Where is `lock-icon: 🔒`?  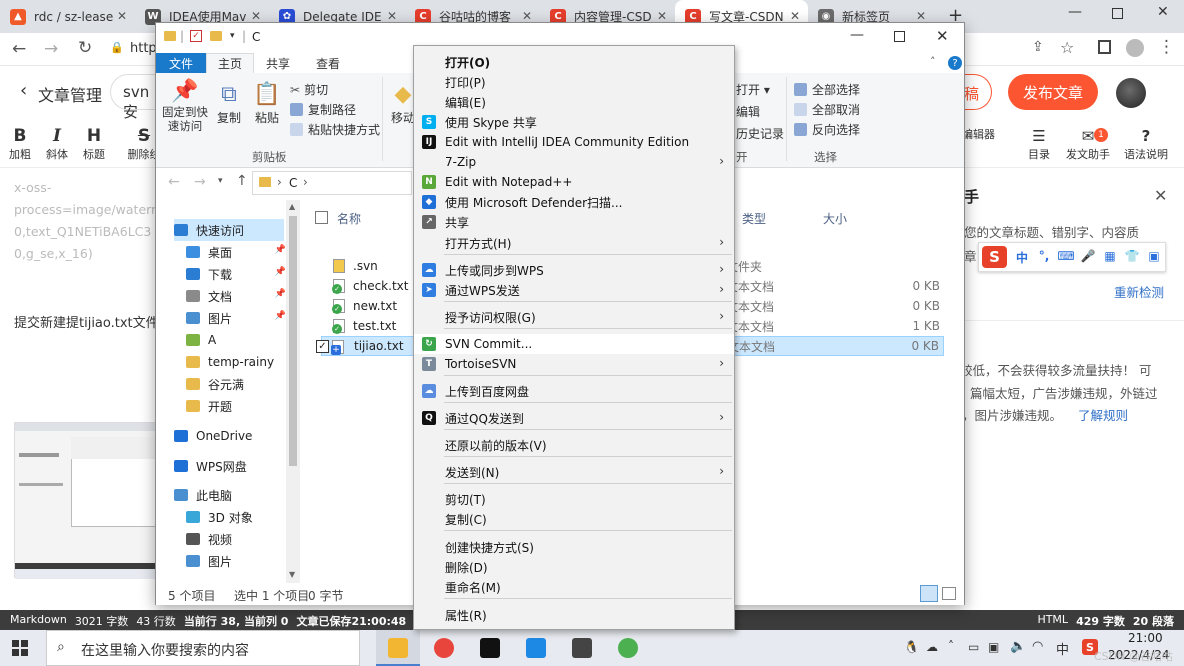
lock-icon: 🔒 is located at coordinates (117, 47).